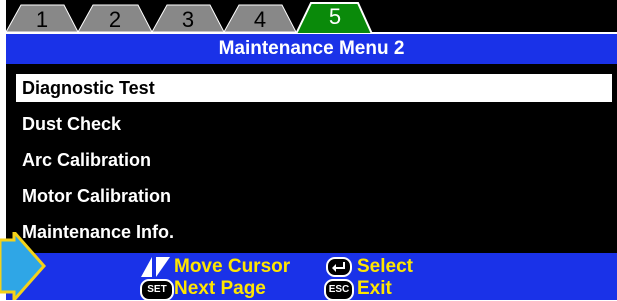 This screenshot has height=301, width=617. I want to click on tab-2-label: 2, so click(115, 19).